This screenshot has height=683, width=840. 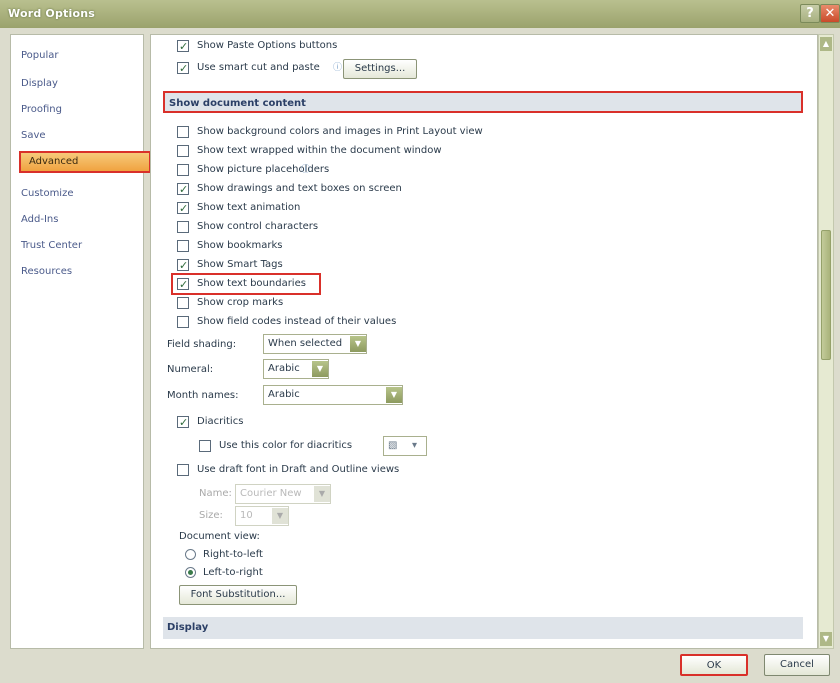 I want to click on smart-cut-label: Use smart cut and paste, so click(x=258, y=67).